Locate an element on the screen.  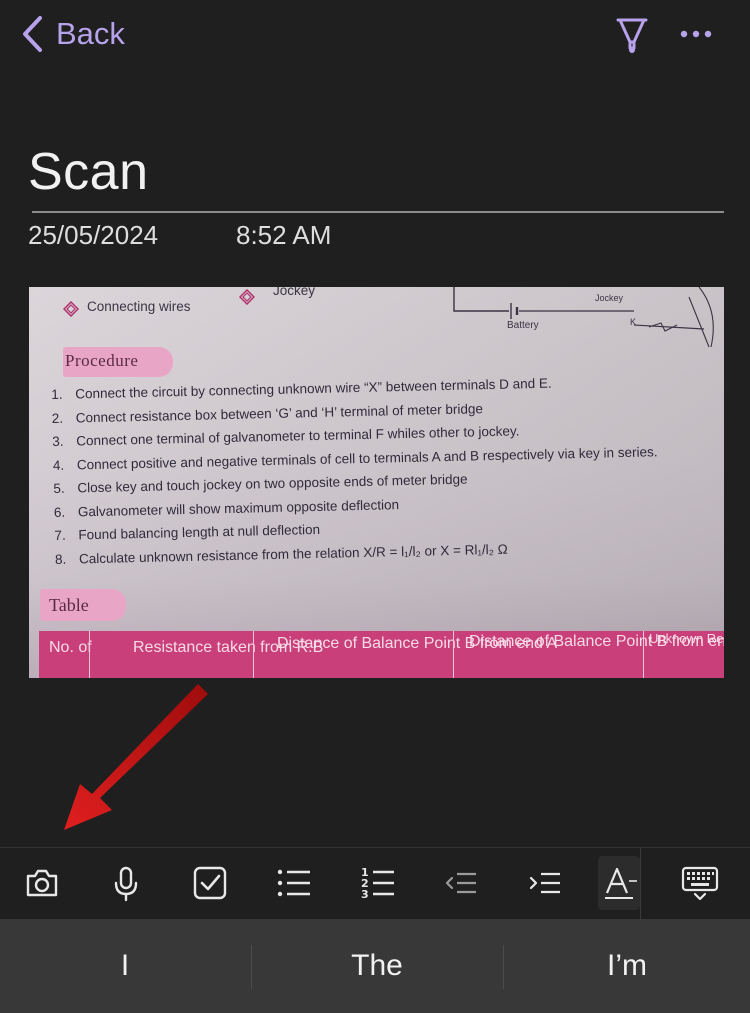
hide-keyboard-button is located at coordinates (700, 883).